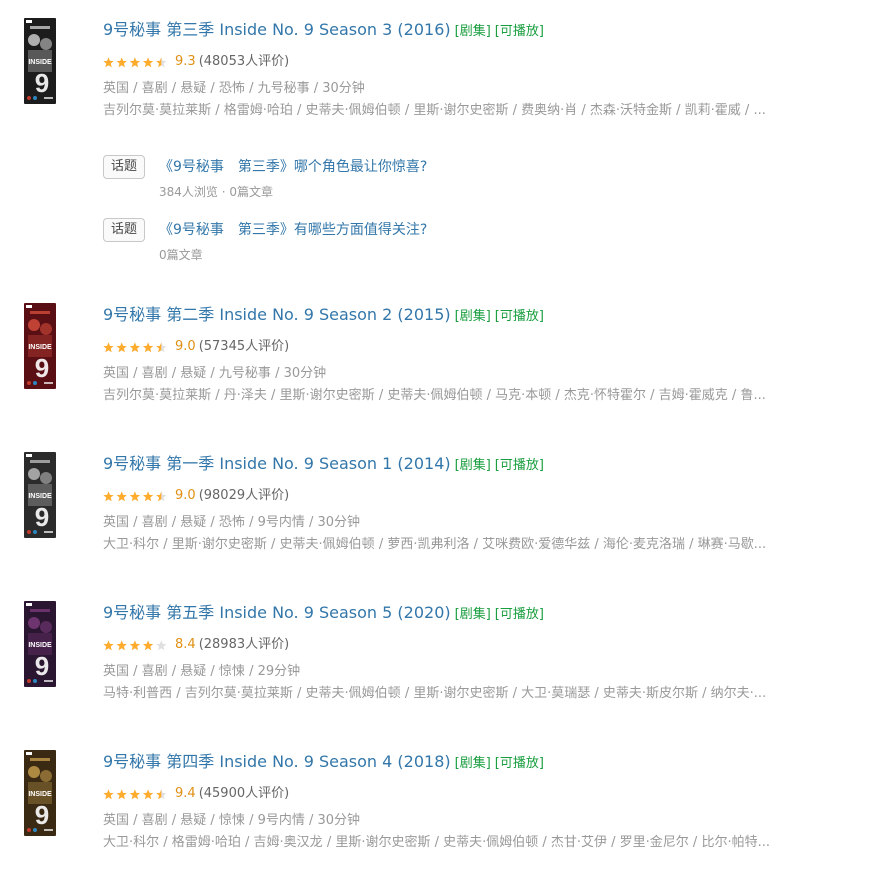 This screenshot has height=886, width=890. I want to click on result-title-link: 9号秘事 第三季 Inside No. 9 Season 3 (2016), so click(277, 29).